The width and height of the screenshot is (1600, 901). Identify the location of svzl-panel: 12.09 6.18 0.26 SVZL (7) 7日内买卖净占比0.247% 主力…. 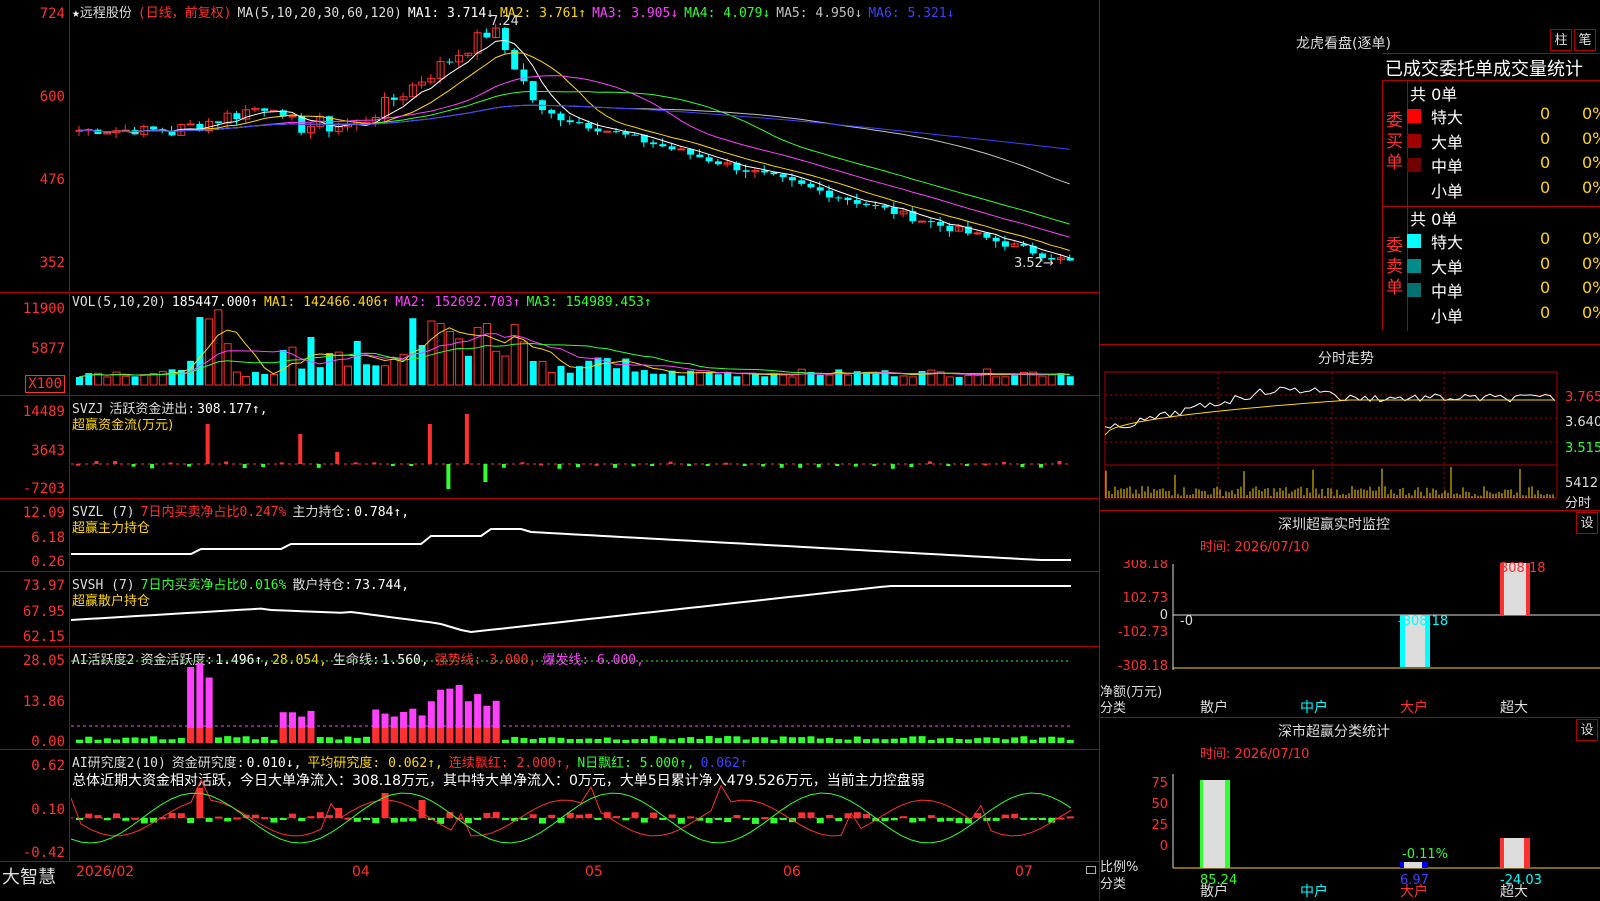
(550, 535).